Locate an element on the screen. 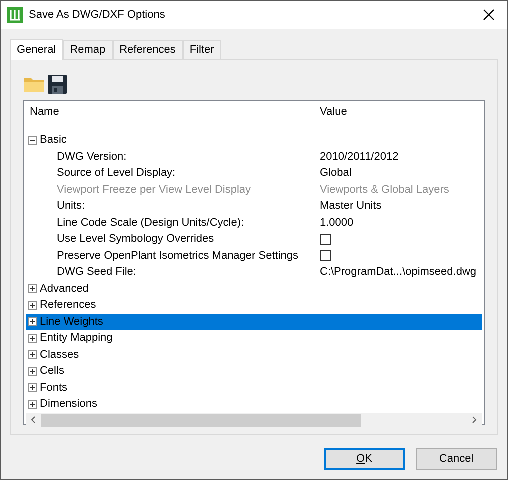  tab: Remap is located at coordinates (88, 49).